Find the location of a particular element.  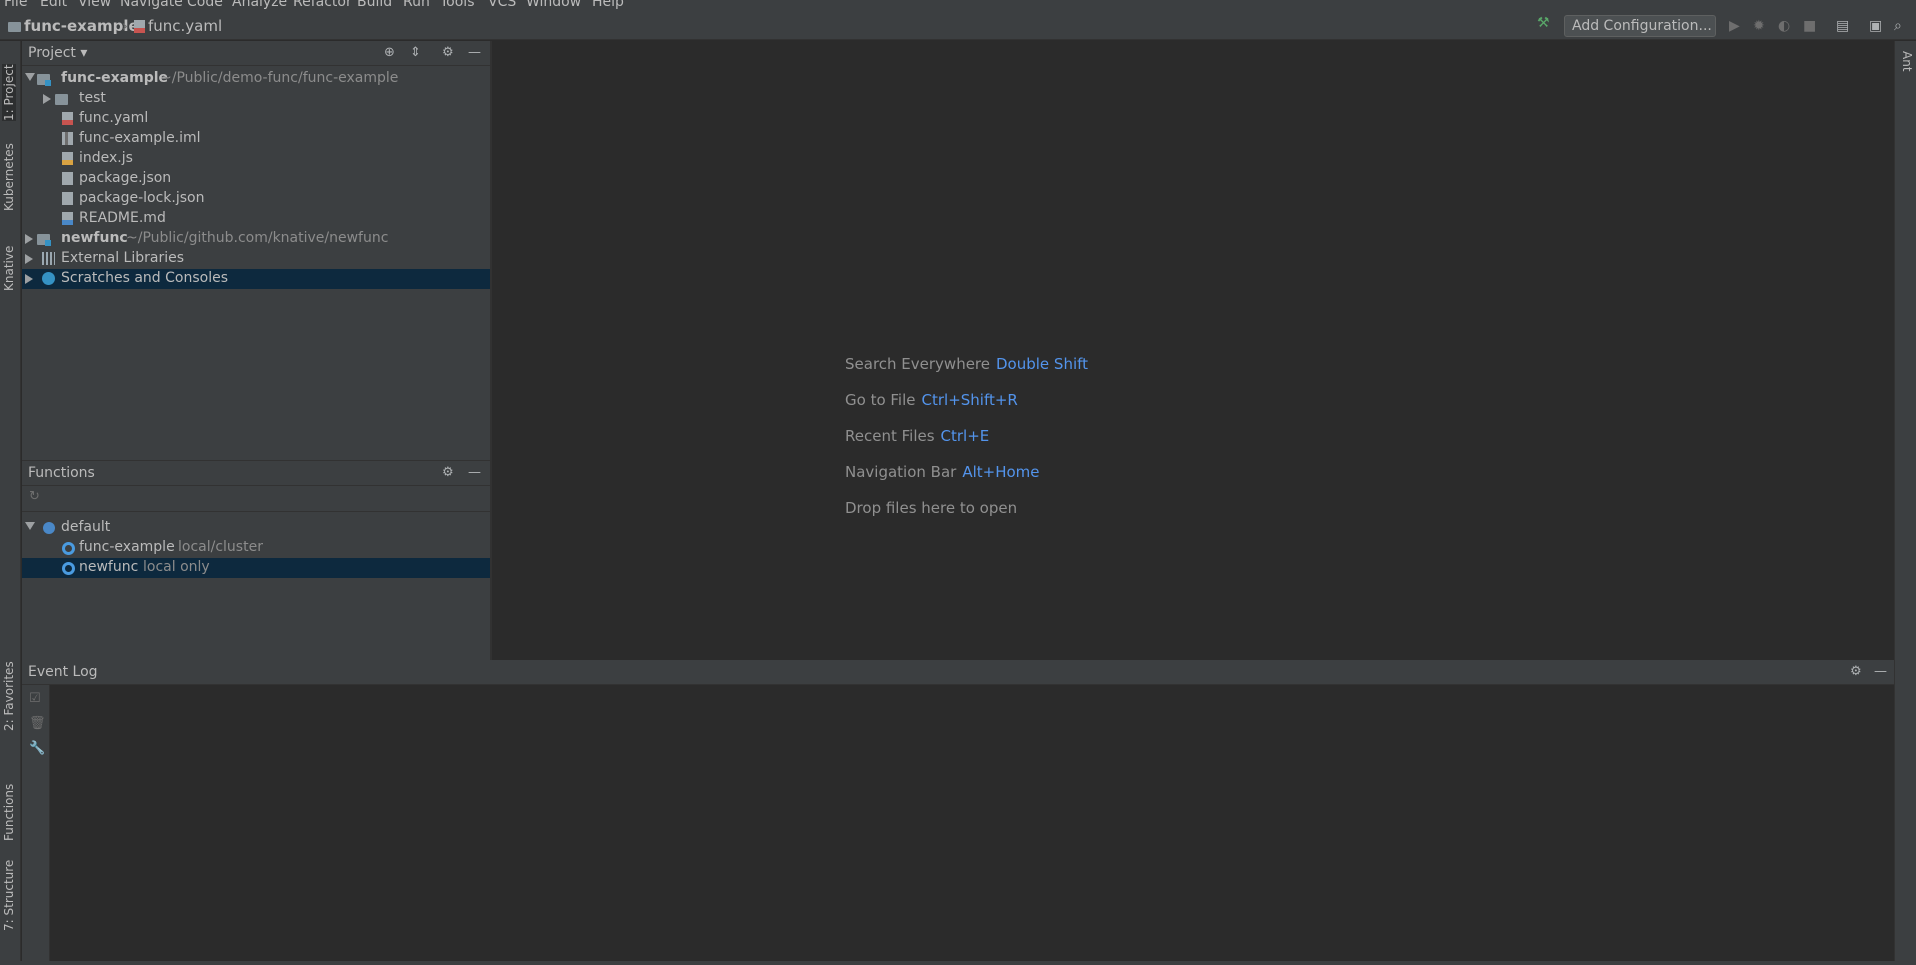

tab-kubernetes: Kubernetes is located at coordinates (9, 177).